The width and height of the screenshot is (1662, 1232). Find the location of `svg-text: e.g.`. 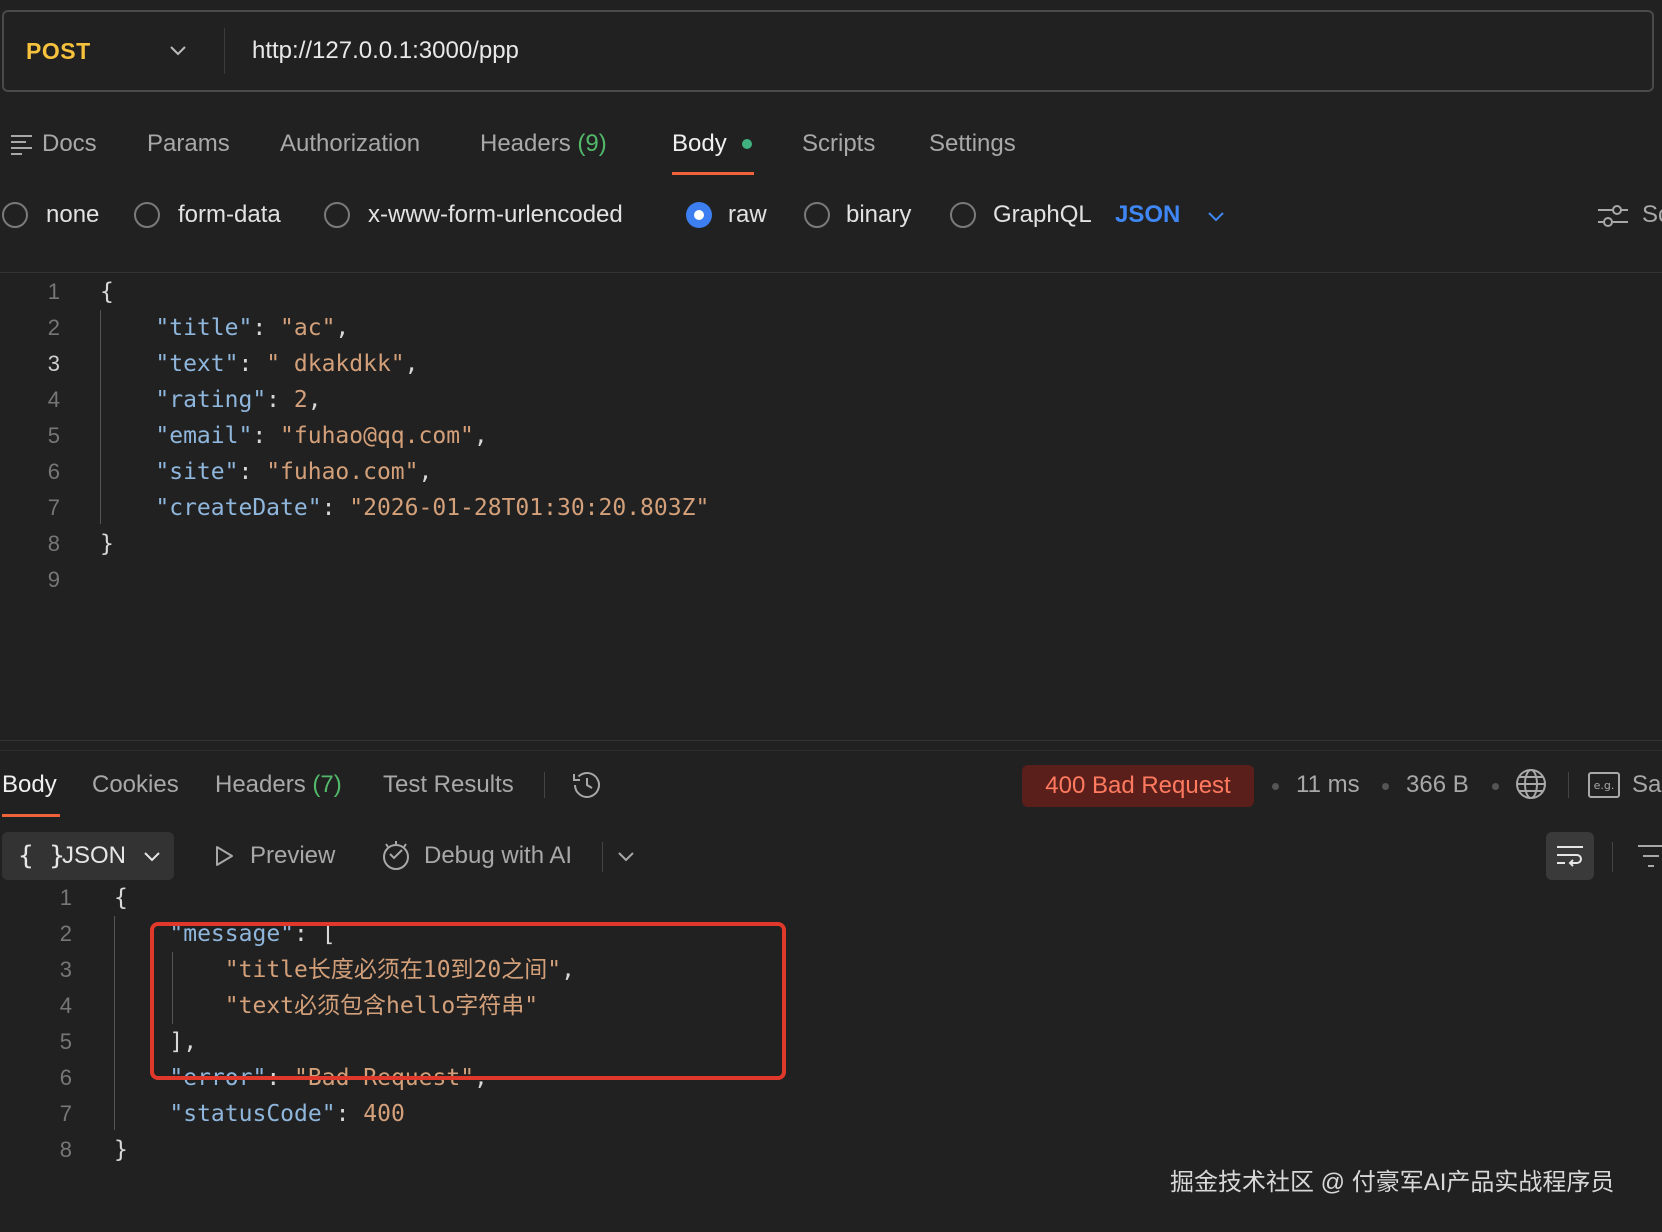

svg-text: e.g. is located at coordinates (1604, 785).